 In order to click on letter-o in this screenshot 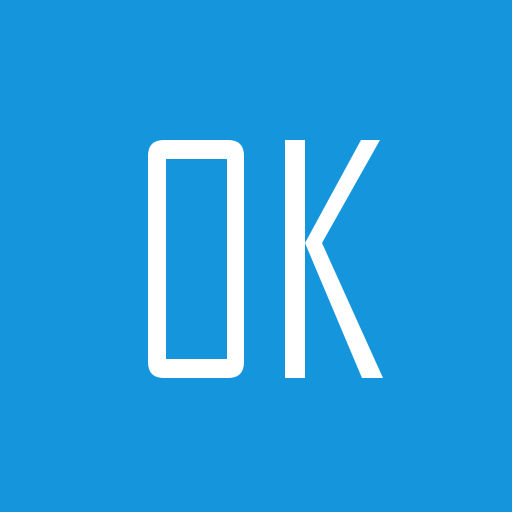, I will do `click(196, 259)`.